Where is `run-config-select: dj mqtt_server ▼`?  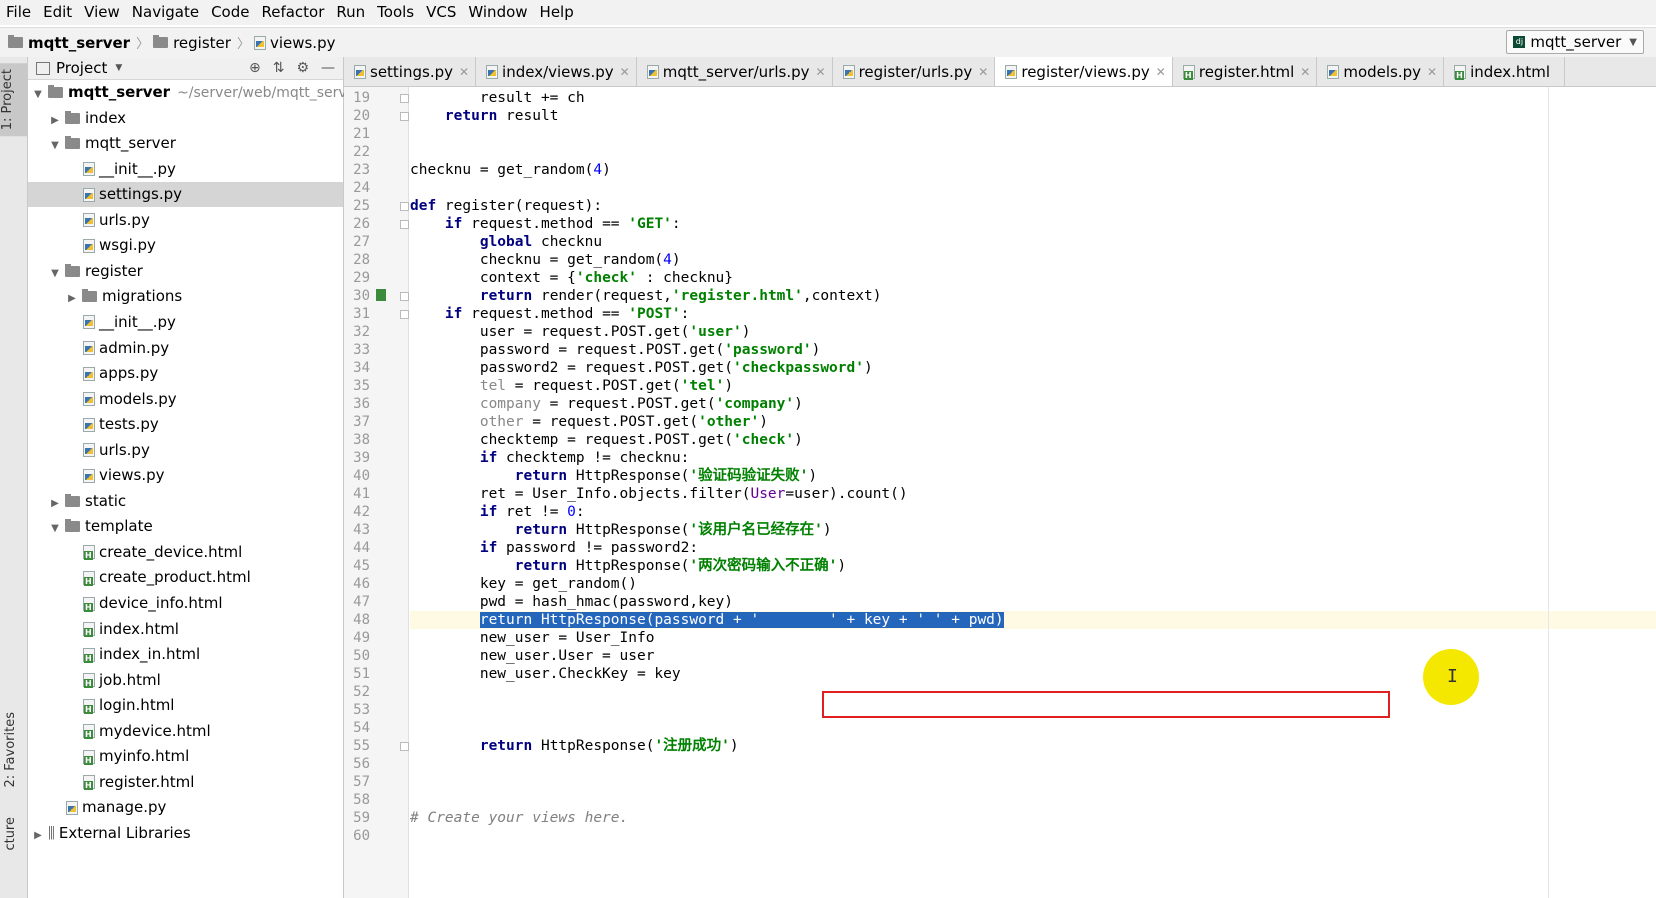
run-config-select: dj mqtt_server ▼ is located at coordinates (1575, 42).